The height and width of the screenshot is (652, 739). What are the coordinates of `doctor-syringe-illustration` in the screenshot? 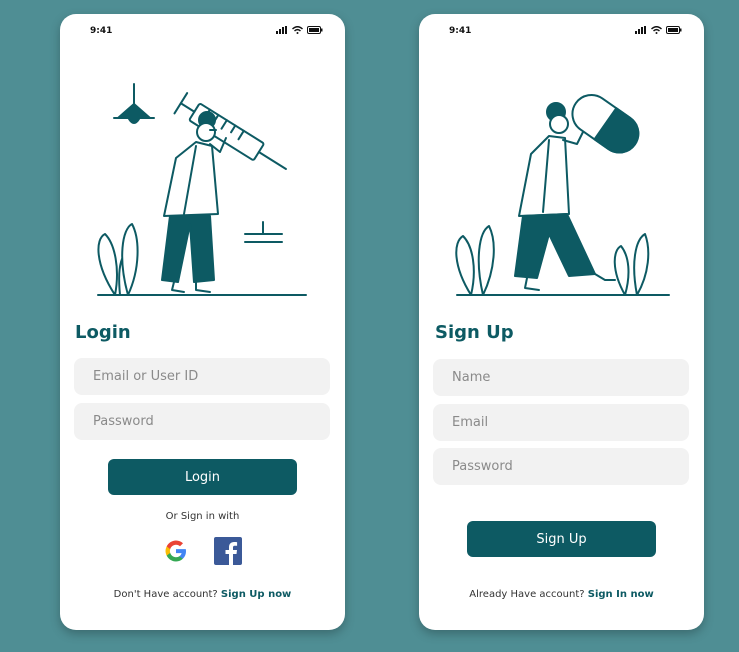 It's located at (202, 189).